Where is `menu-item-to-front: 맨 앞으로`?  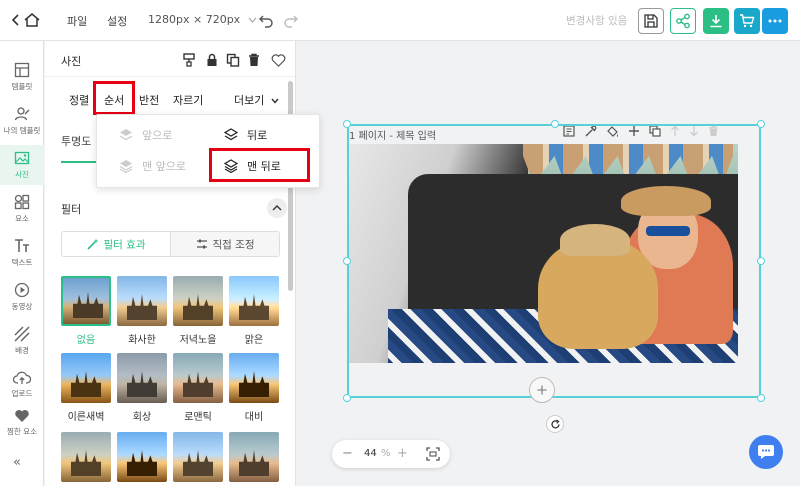 menu-item-to-front: 맨 앞으로 is located at coordinates (152, 166).